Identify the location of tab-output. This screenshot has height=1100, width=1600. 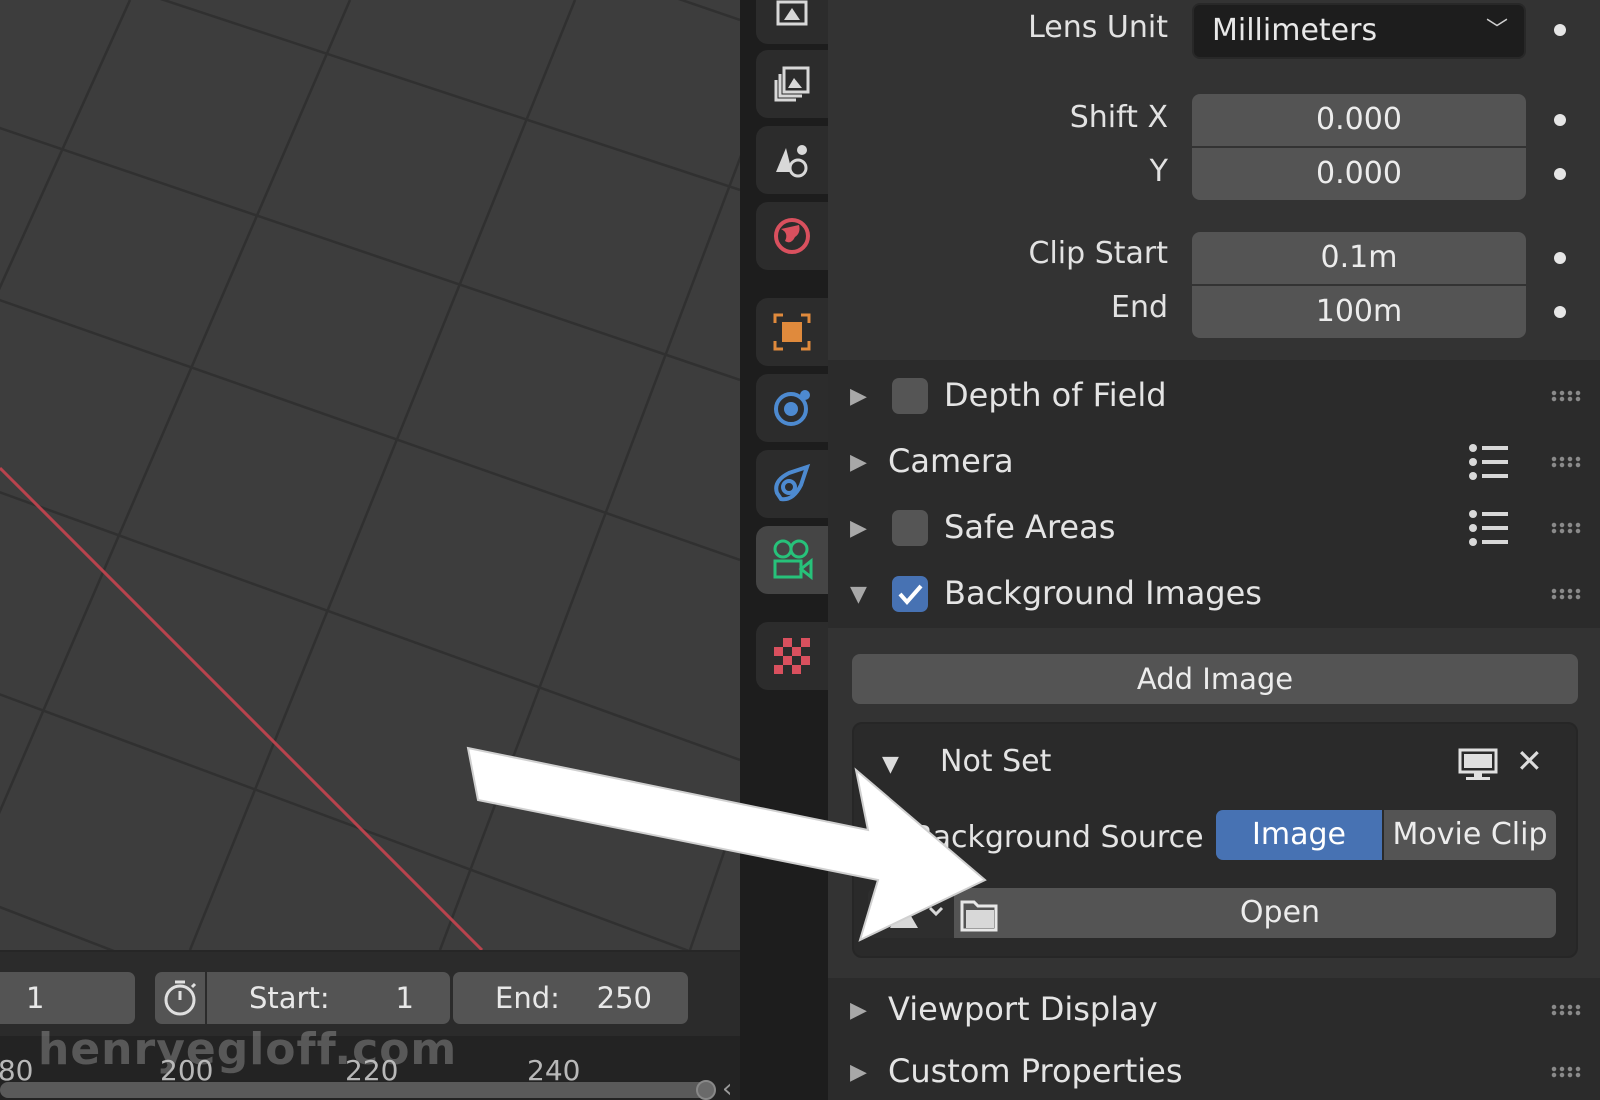
(792, 22).